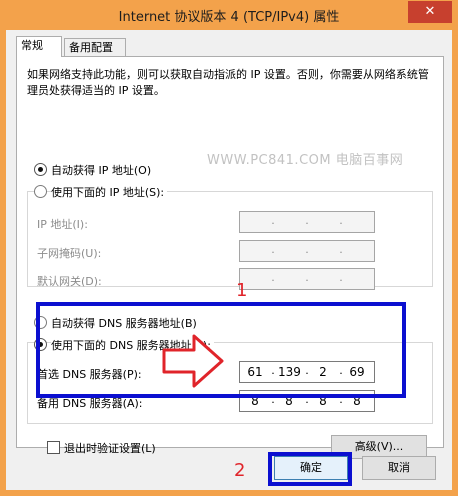  What do you see at coordinates (95, 47) in the screenshot?
I see `tab-alternate-config: 备用配置` at bounding box center [95, 47].